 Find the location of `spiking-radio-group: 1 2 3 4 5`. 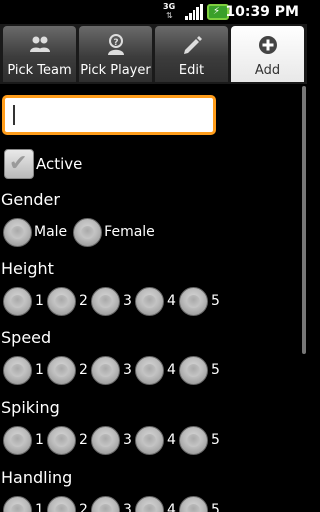

spiking-radio-group: 1 2 3 4 5 is located at coordinates (113, 440).